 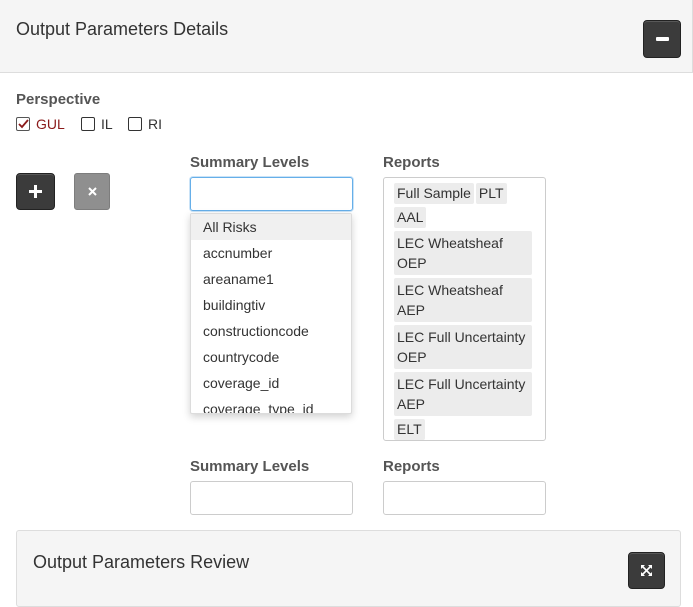 What do you see at coordinates (463, 253) in the screenshot?
I see `report-tag: LEC Wheatsheaf OEP` at bounding box center [463, 253].